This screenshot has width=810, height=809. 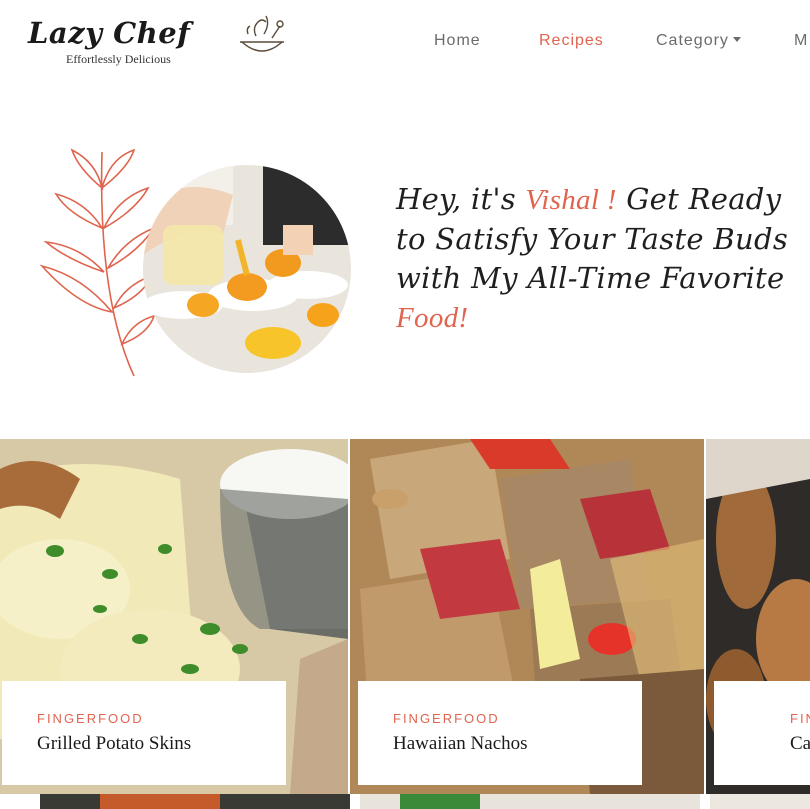 What do you see at coordinates (461, 199) in the screenshot?
I see `hero-text-prefix: Hey, it's` at bounding box center [461, 199].